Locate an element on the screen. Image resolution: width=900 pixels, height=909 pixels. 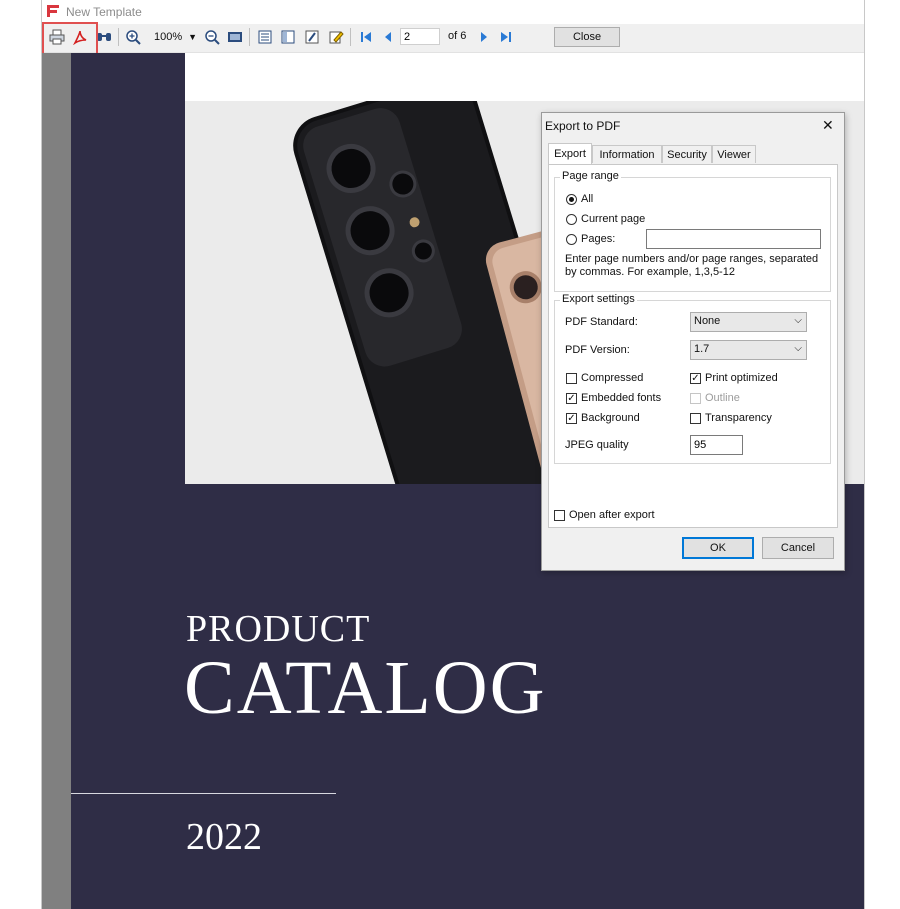
compressed-label: Compressed is located at coordinates (612, 378).